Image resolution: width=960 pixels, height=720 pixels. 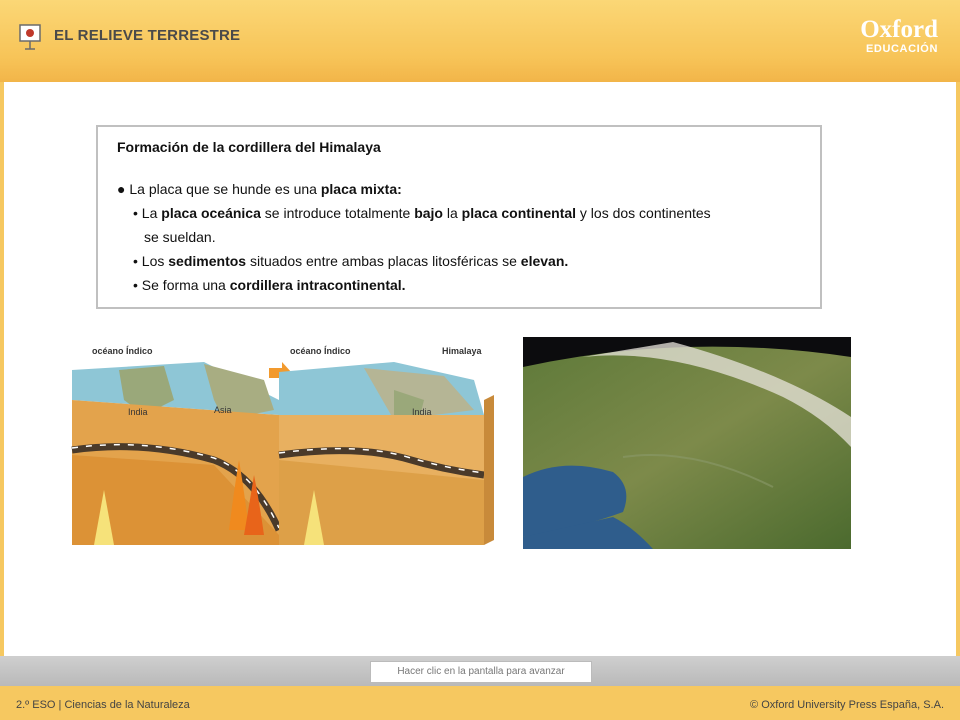 What do you see at coordinates (180, 237) in the screenshot?
I see `sub-bullet-1-continuation: se sueldan.` at bounding box center [180, 237].